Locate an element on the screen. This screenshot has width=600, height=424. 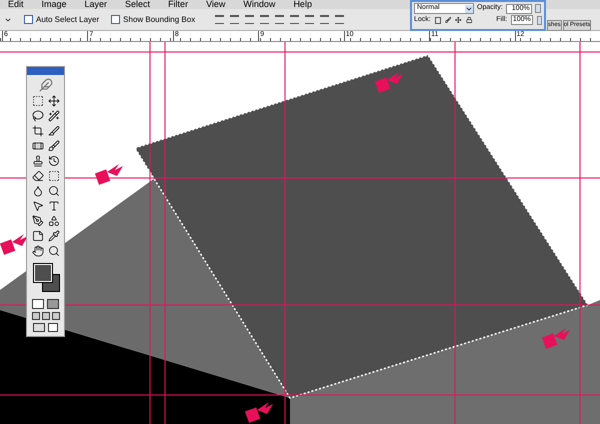
menu-item: Filter is located at coordinates (178, 4).